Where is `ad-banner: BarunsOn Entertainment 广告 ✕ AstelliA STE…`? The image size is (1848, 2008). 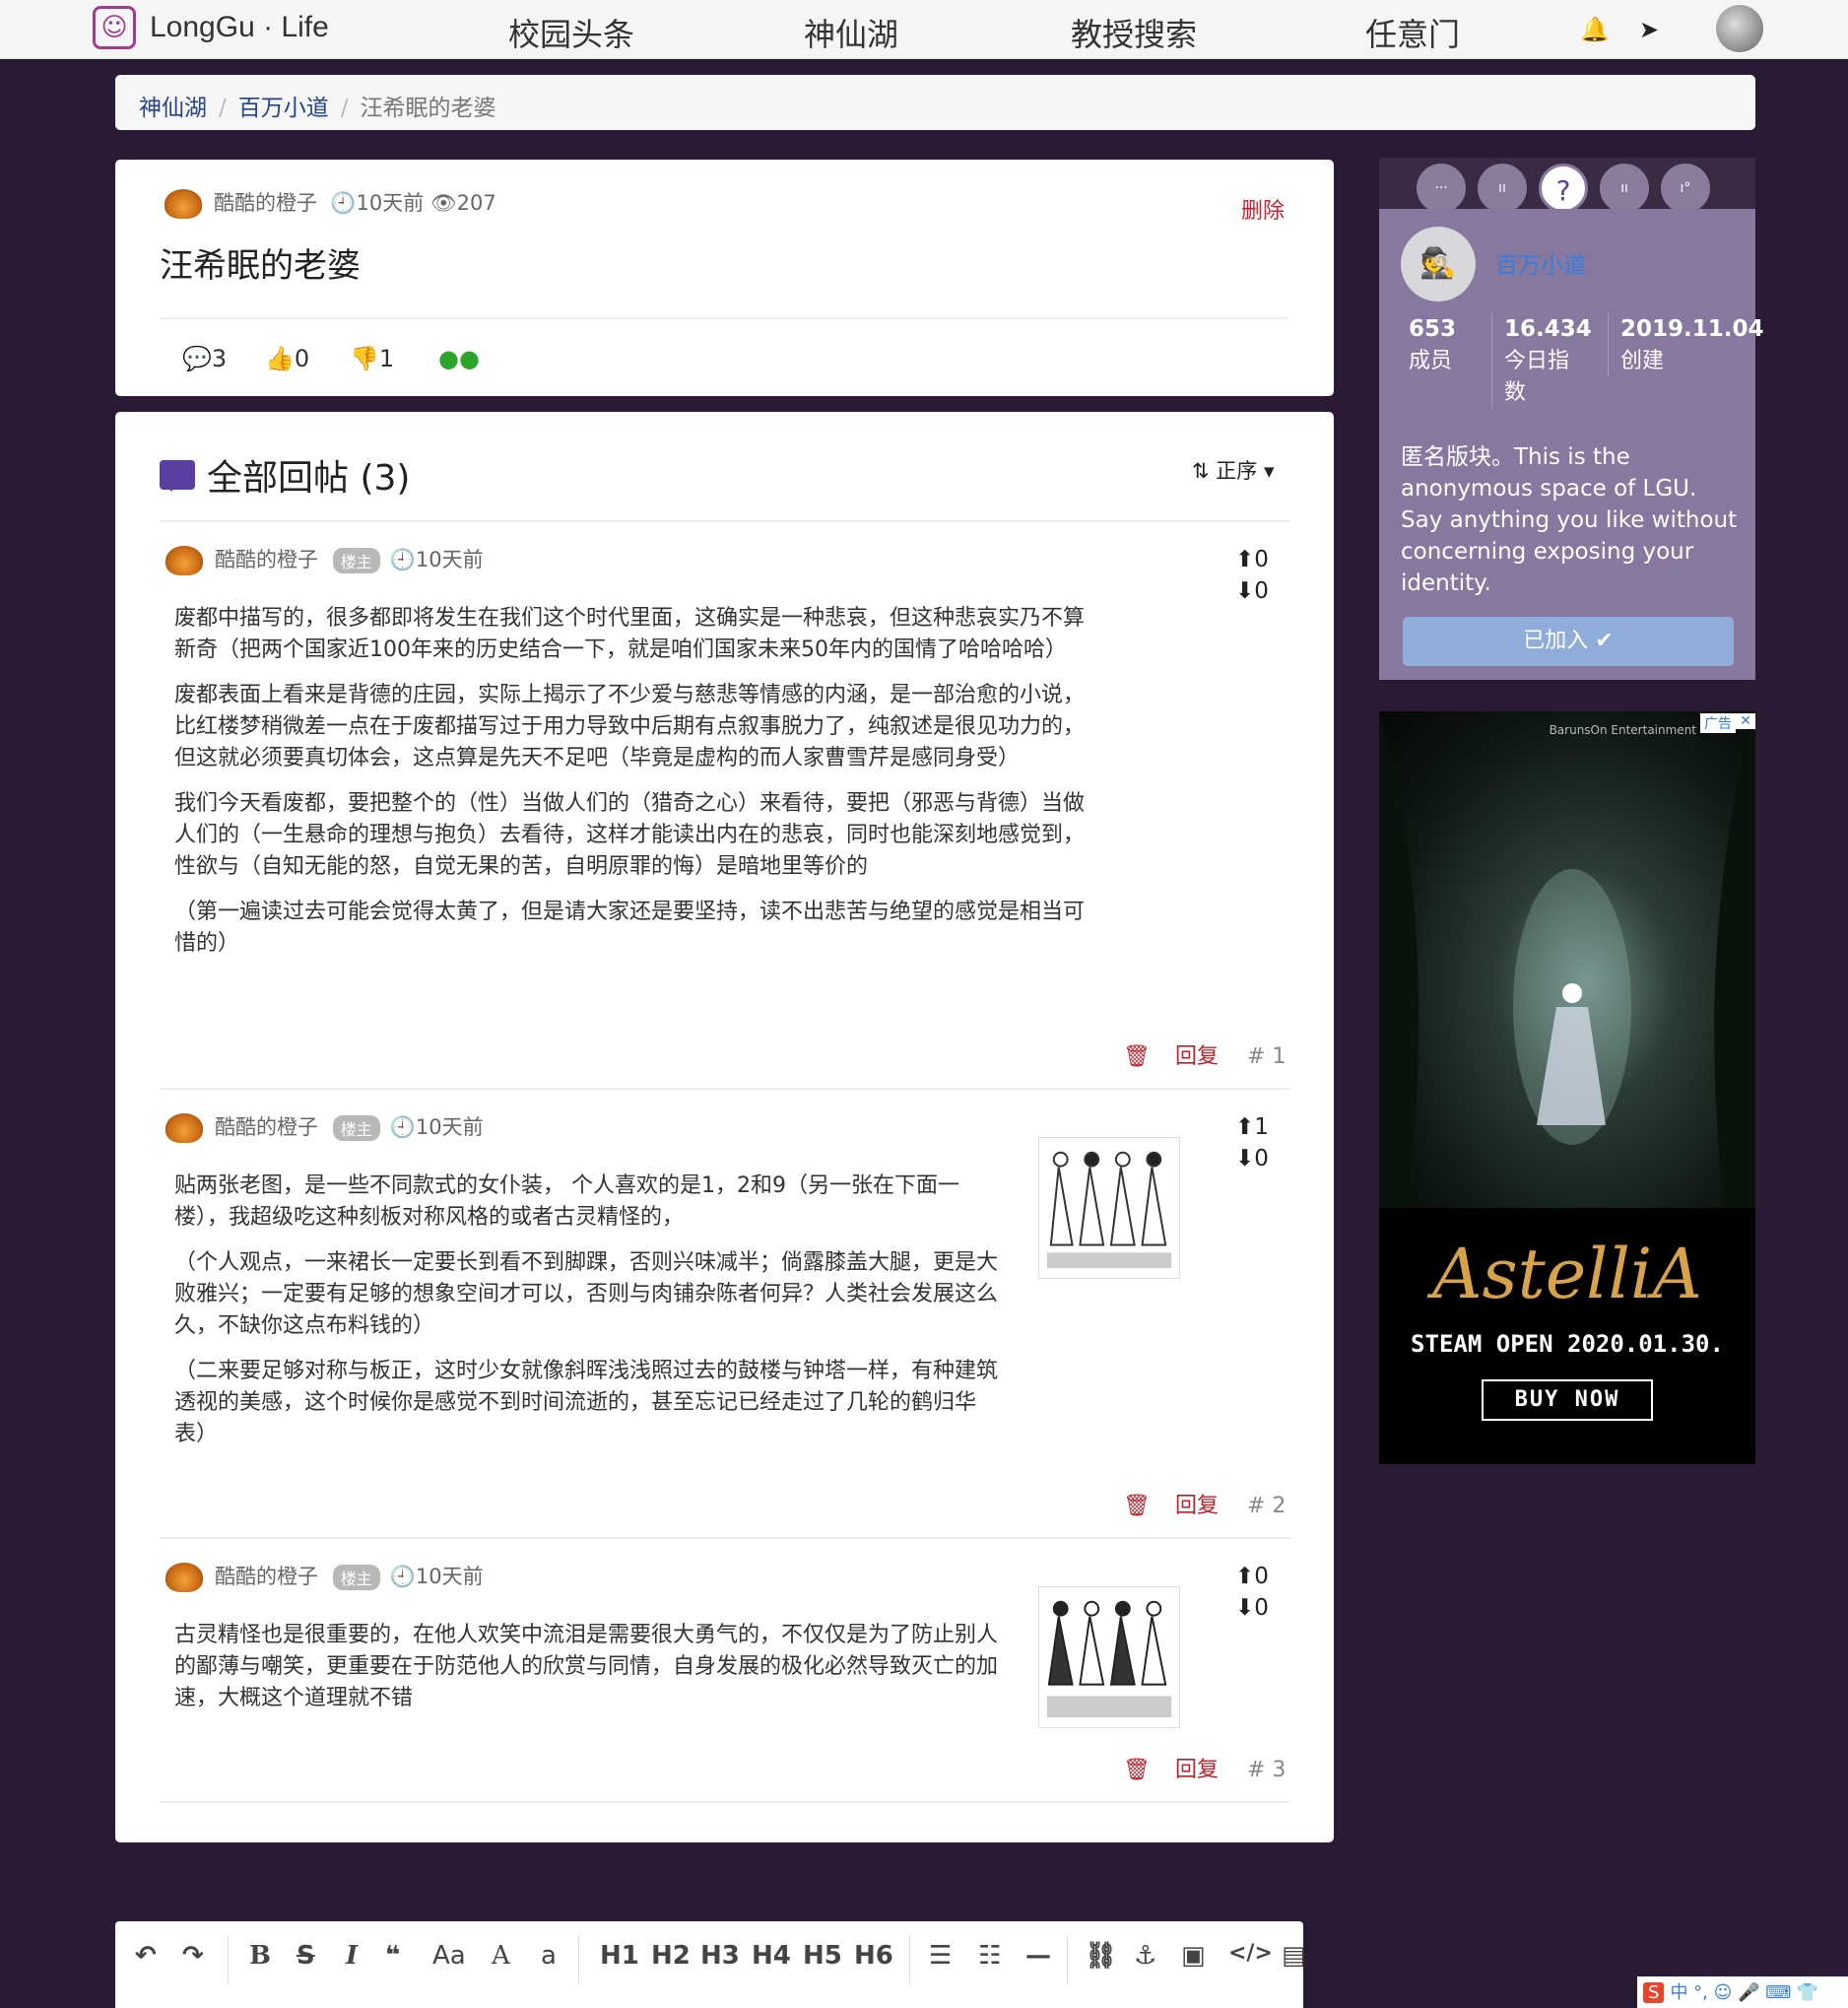
ad-banner: BarunsOn Entertainment 广告 ✕ AstelliA STE… is located at coordinates (1567, 1087).